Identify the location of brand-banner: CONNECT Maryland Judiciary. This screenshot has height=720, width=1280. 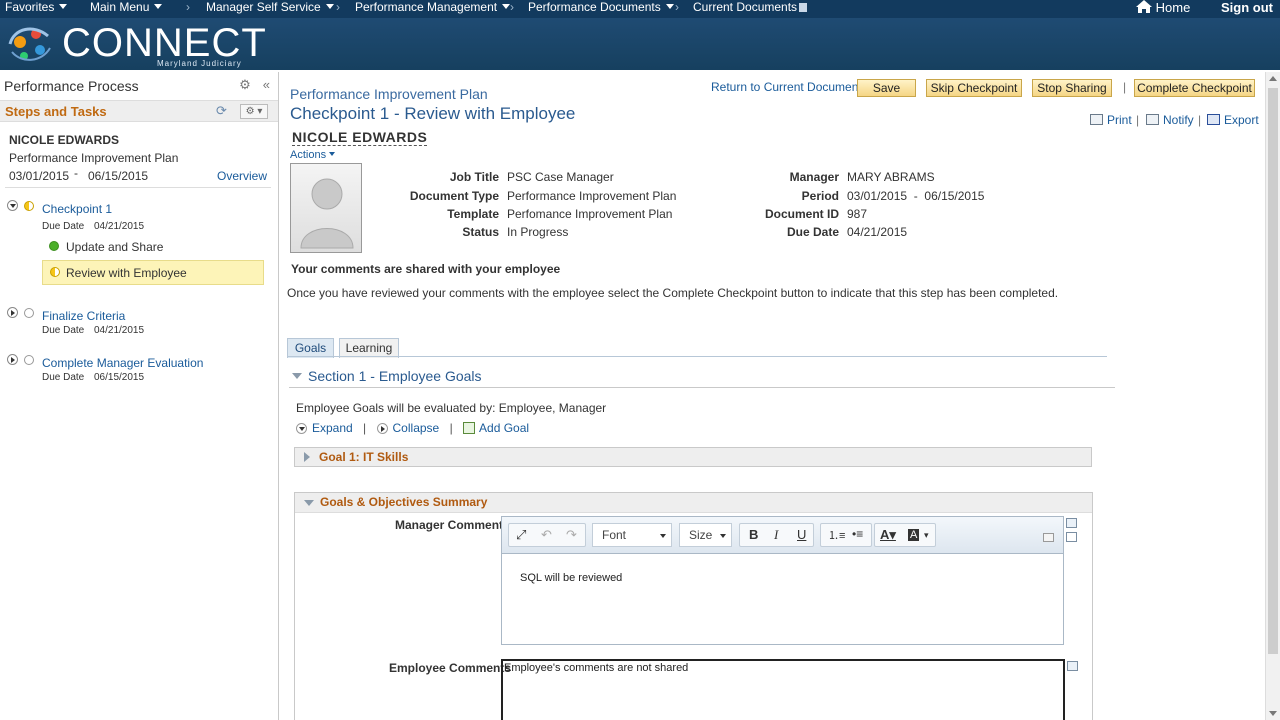
(640, 44).